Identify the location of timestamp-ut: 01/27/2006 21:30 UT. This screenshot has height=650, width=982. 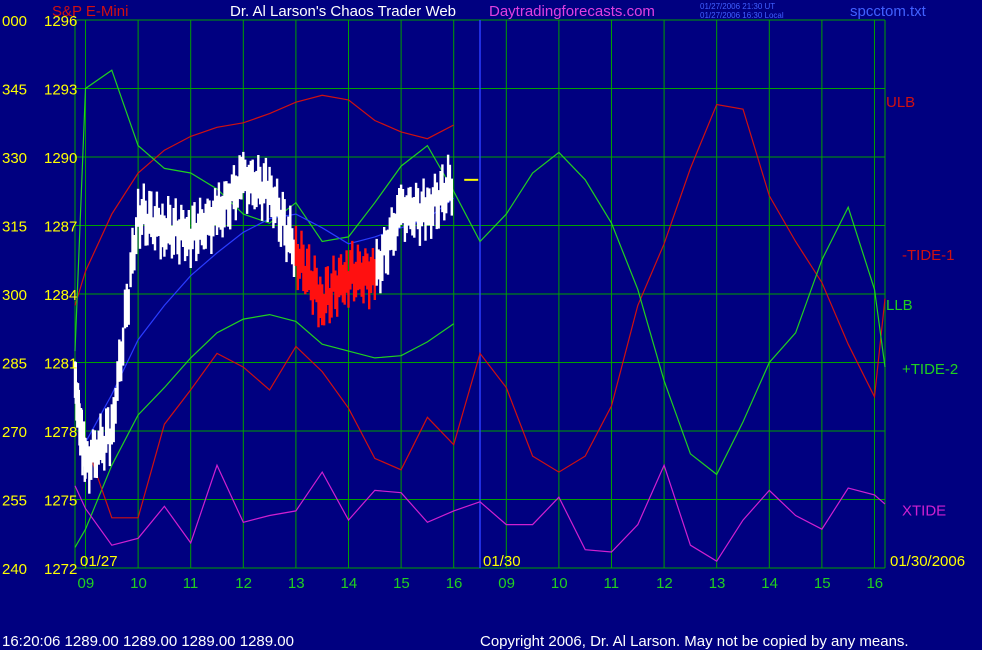
(737, 6).